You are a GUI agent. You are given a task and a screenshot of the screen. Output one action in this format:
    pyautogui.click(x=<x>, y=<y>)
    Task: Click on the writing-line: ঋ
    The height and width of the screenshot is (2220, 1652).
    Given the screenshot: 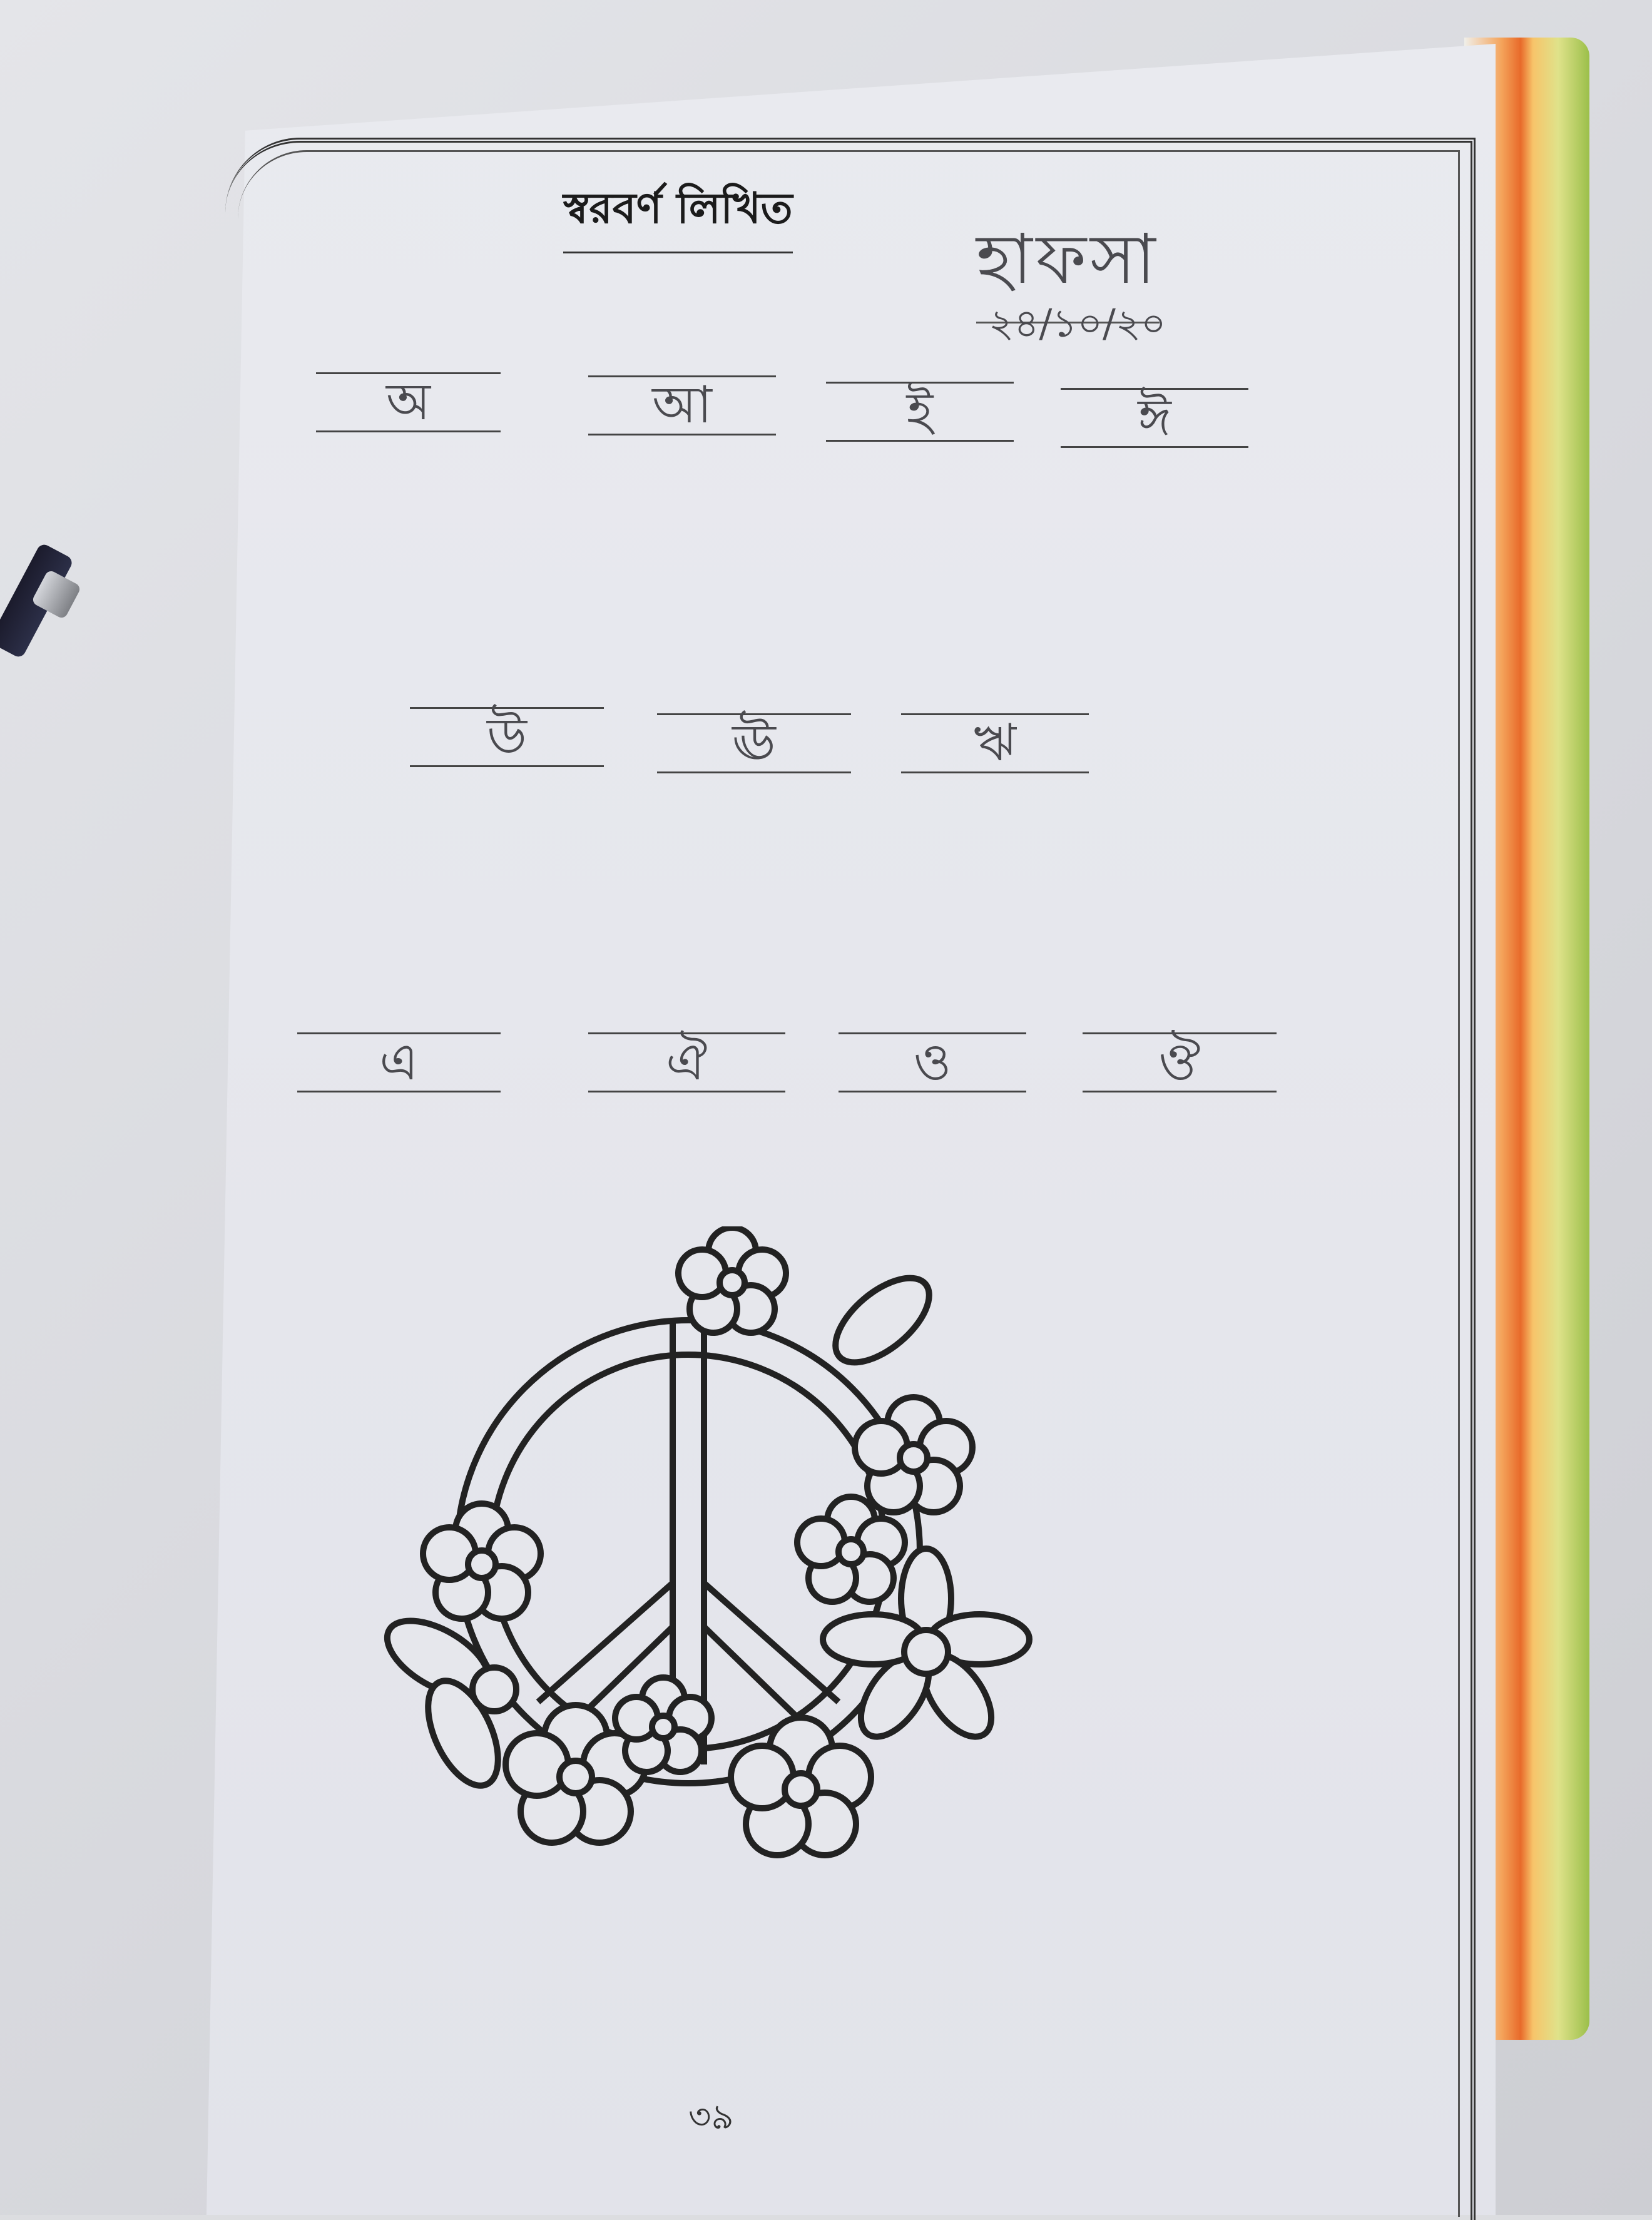 What is the action you would take?
    pyautogui.click(x=995, y=743)
    